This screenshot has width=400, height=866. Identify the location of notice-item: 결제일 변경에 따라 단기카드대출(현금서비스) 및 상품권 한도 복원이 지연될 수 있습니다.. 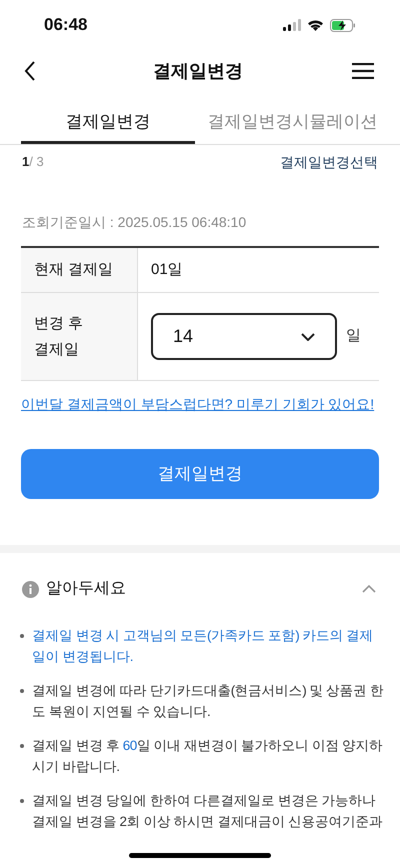
(208, 701).